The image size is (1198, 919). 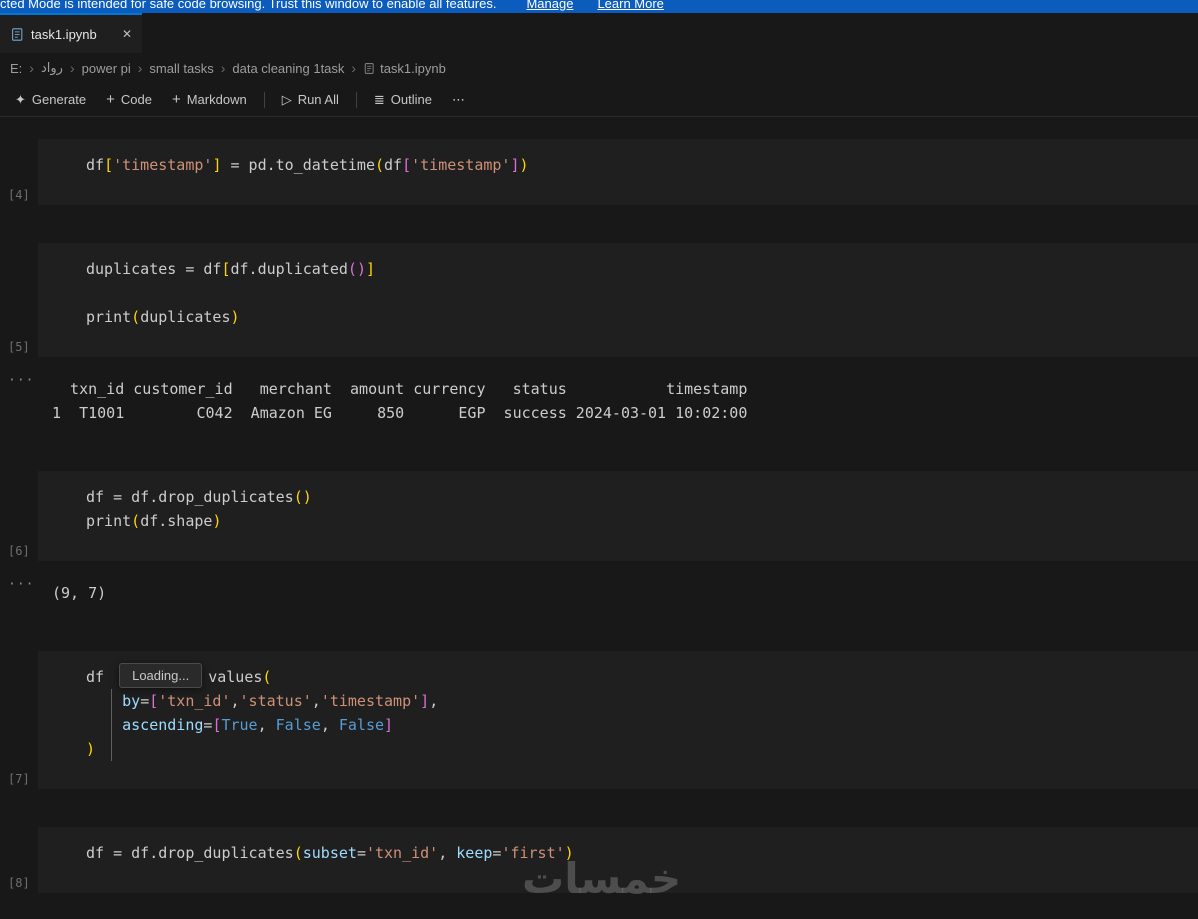 I want to click on toolbar-separator, so click(x=356, y=99).